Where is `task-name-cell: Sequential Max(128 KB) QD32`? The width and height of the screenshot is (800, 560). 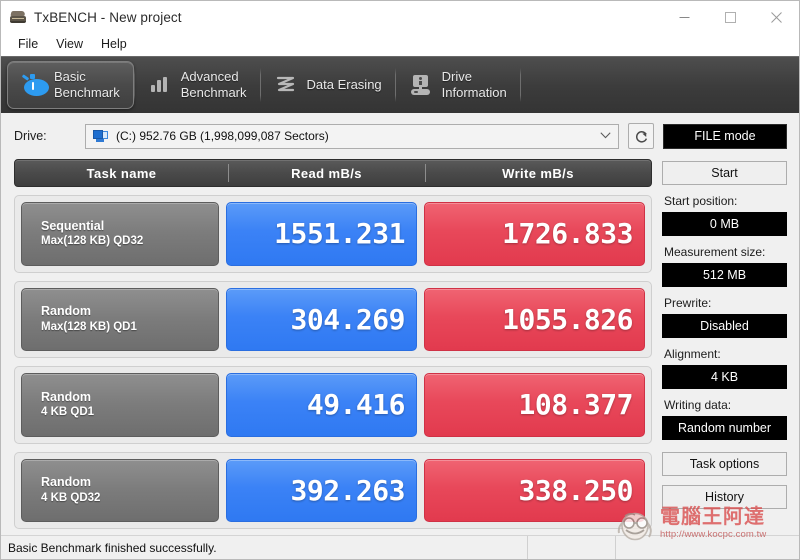
task-name-cell: Sequential Max(128 KB) QD32 is located at coordinates (120, 234).